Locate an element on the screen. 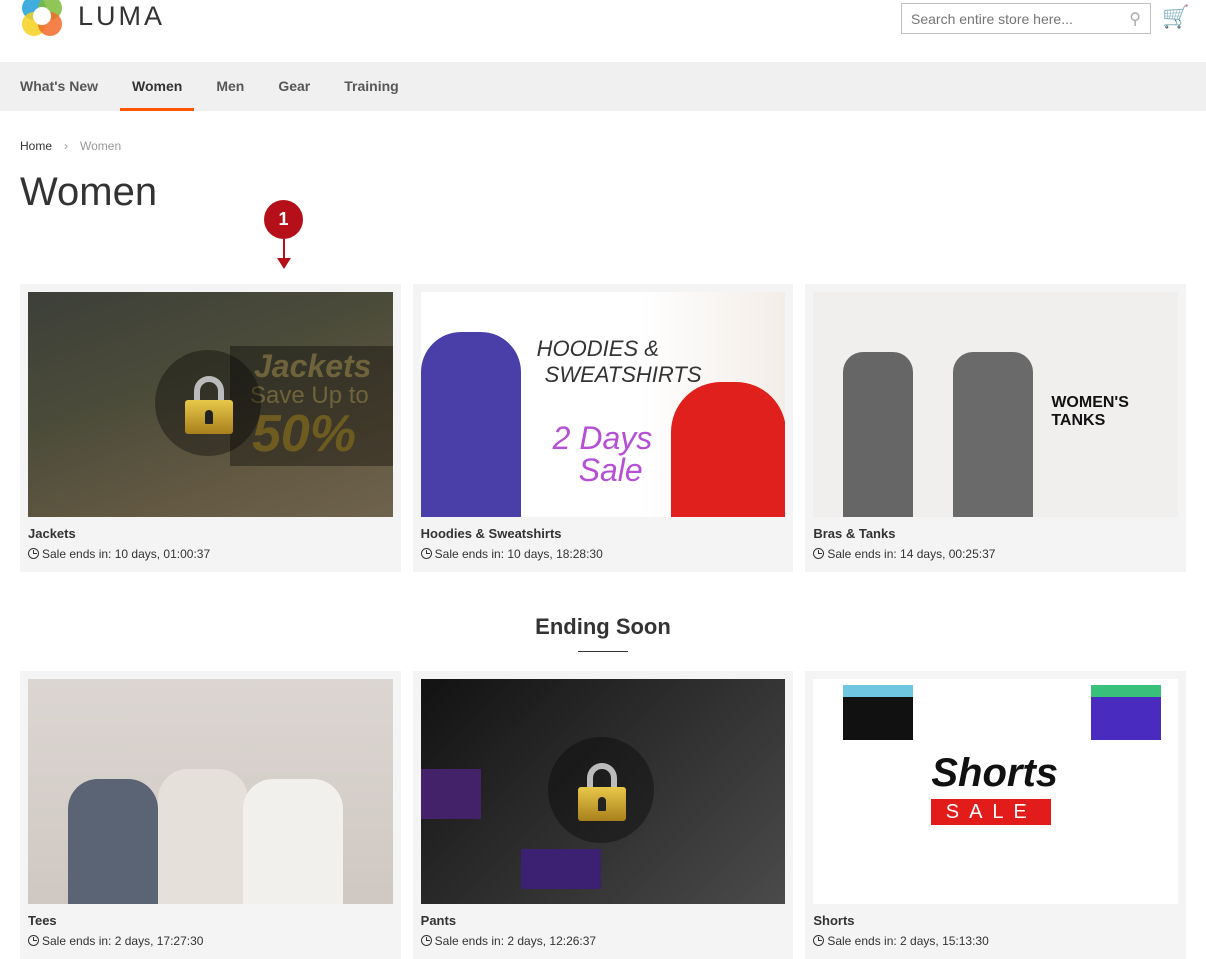  logo-text: LUMA is located at coordinates (122, 15).